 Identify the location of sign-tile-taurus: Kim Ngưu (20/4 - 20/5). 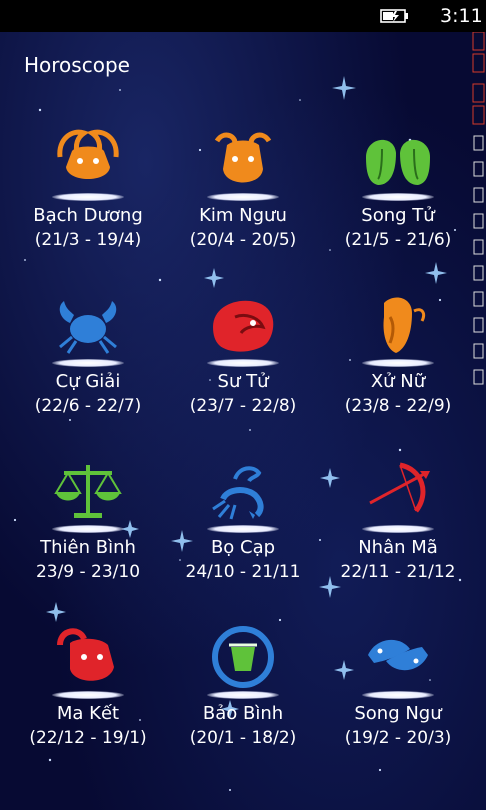
(243, 202).